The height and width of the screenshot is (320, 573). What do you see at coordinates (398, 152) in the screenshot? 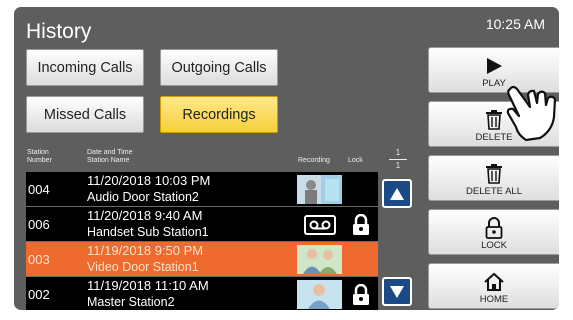
I see `page-current: 1` at bounding box center [398, 152].